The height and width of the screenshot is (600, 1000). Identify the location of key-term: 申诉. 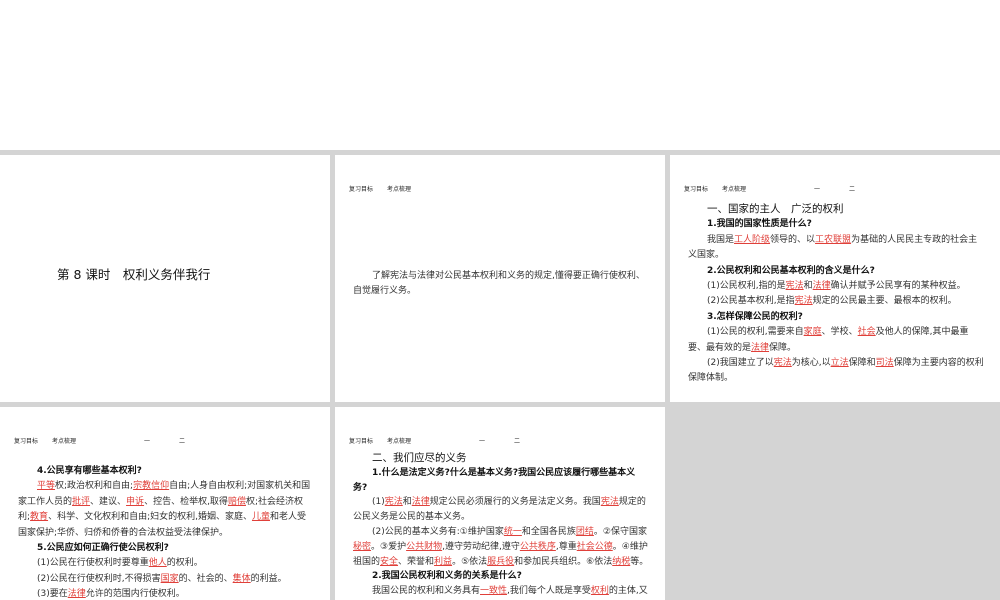
(135, 501).